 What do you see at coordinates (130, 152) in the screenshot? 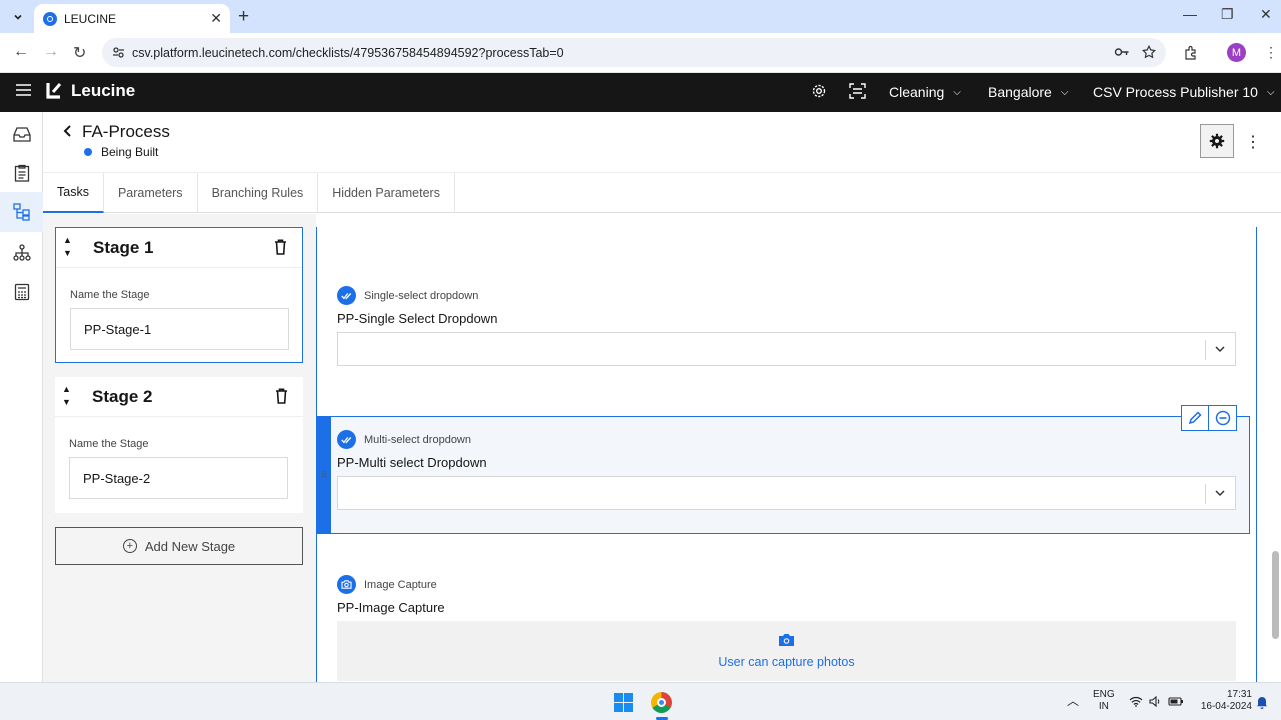
I see `status-text: Being Built` at bounding box center [130, 152].